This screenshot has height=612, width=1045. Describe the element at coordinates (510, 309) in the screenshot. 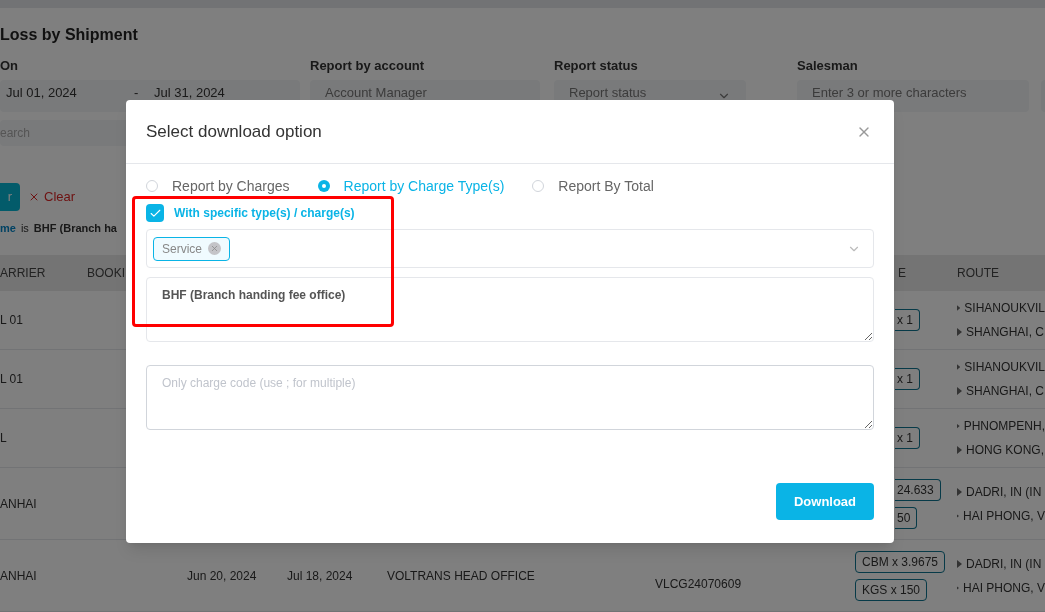

I see `charges-field: BHF (Branch handing fee office)` at that location.